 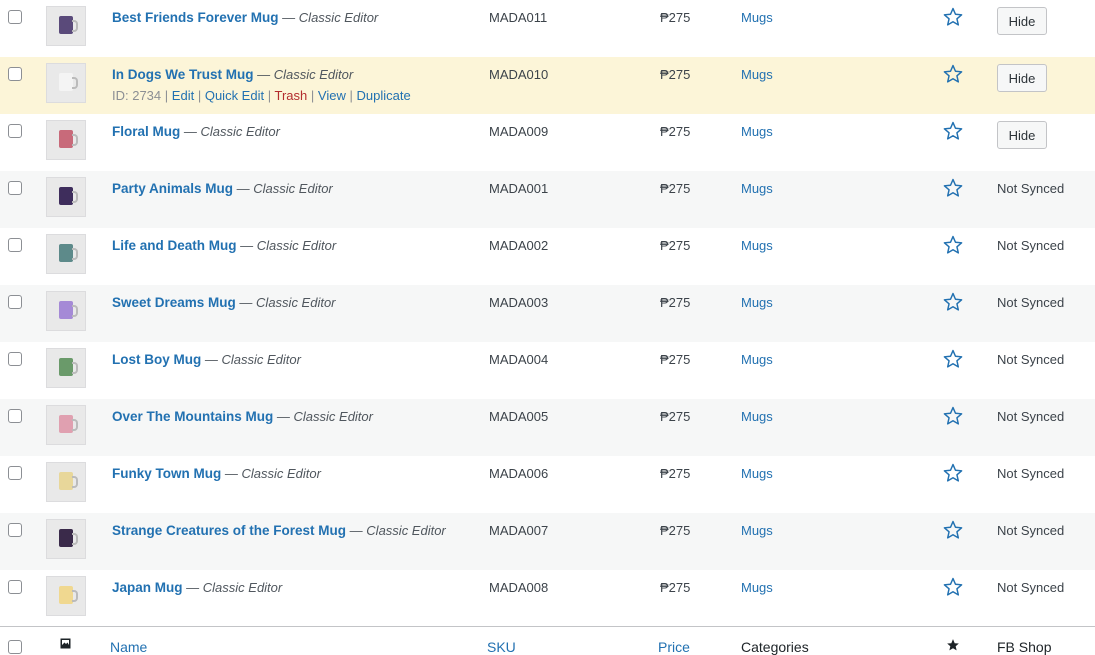 What do you see at coordinates (229, 530) in the screenshot?
I see `product-name-link: Strange Creatures of the Forest Mug` at bounding box center [229, 530].